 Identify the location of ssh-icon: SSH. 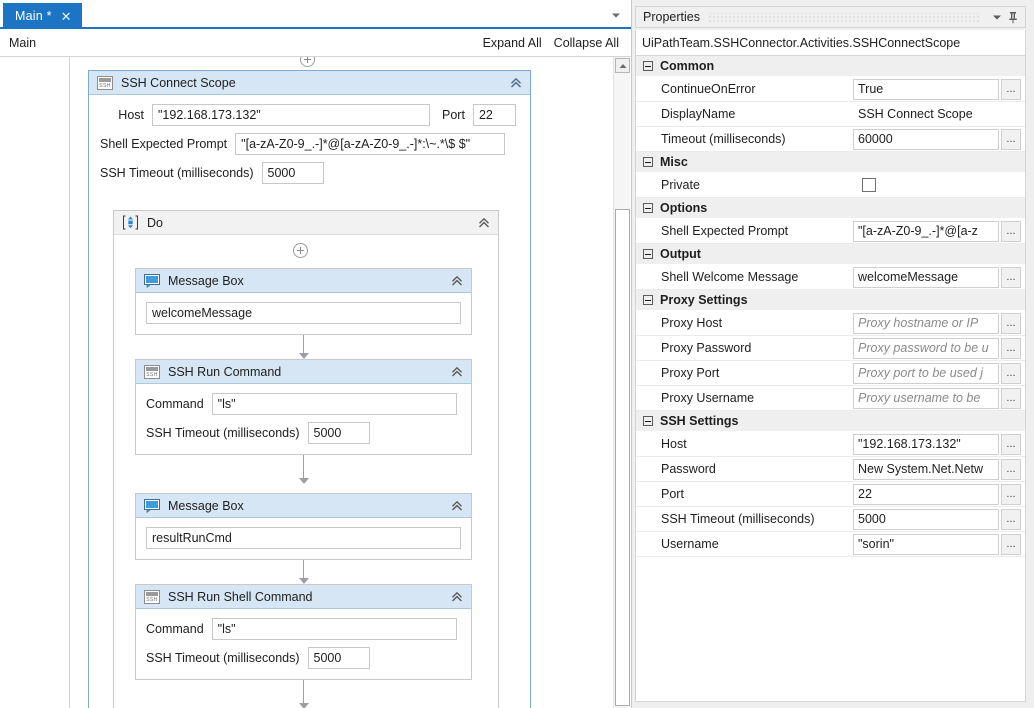
(152, 371).